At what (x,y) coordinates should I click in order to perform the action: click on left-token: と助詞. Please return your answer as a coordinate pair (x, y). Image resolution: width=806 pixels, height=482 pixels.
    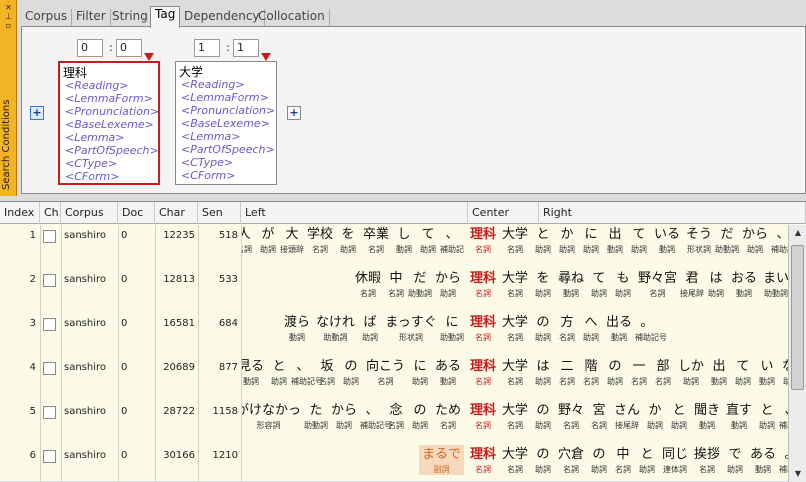
    Looking at the image, I should click on (279, 372).